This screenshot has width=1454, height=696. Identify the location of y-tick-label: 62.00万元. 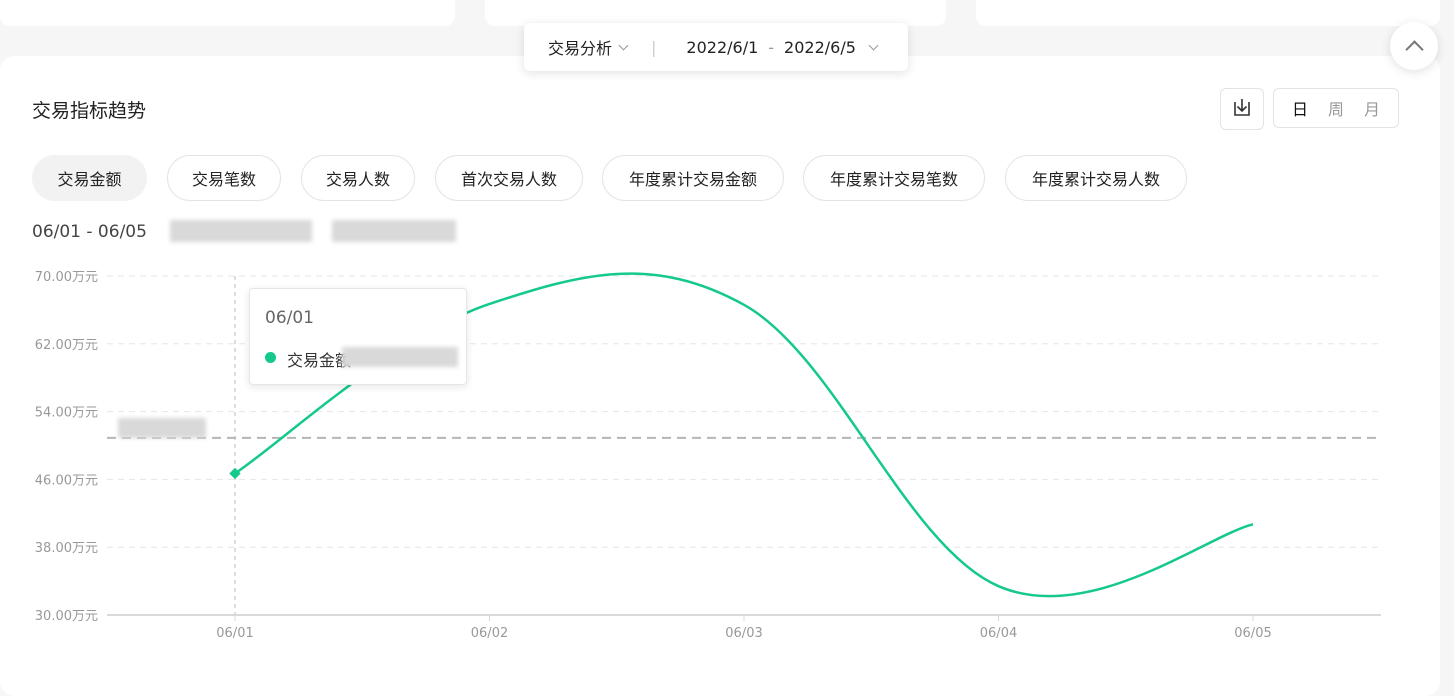
(66, 345).